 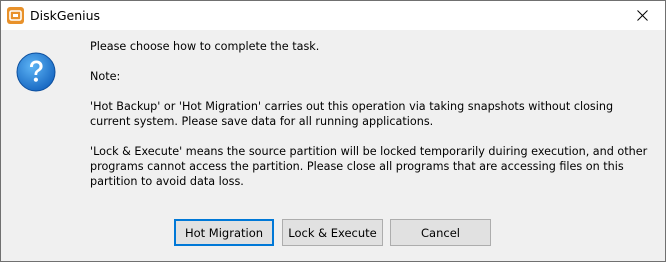 What do you see at coordinates (332, 232) in the screenshot?
I see `lock-execute-button: Lock & Execute` at bounding box center [332, 232].